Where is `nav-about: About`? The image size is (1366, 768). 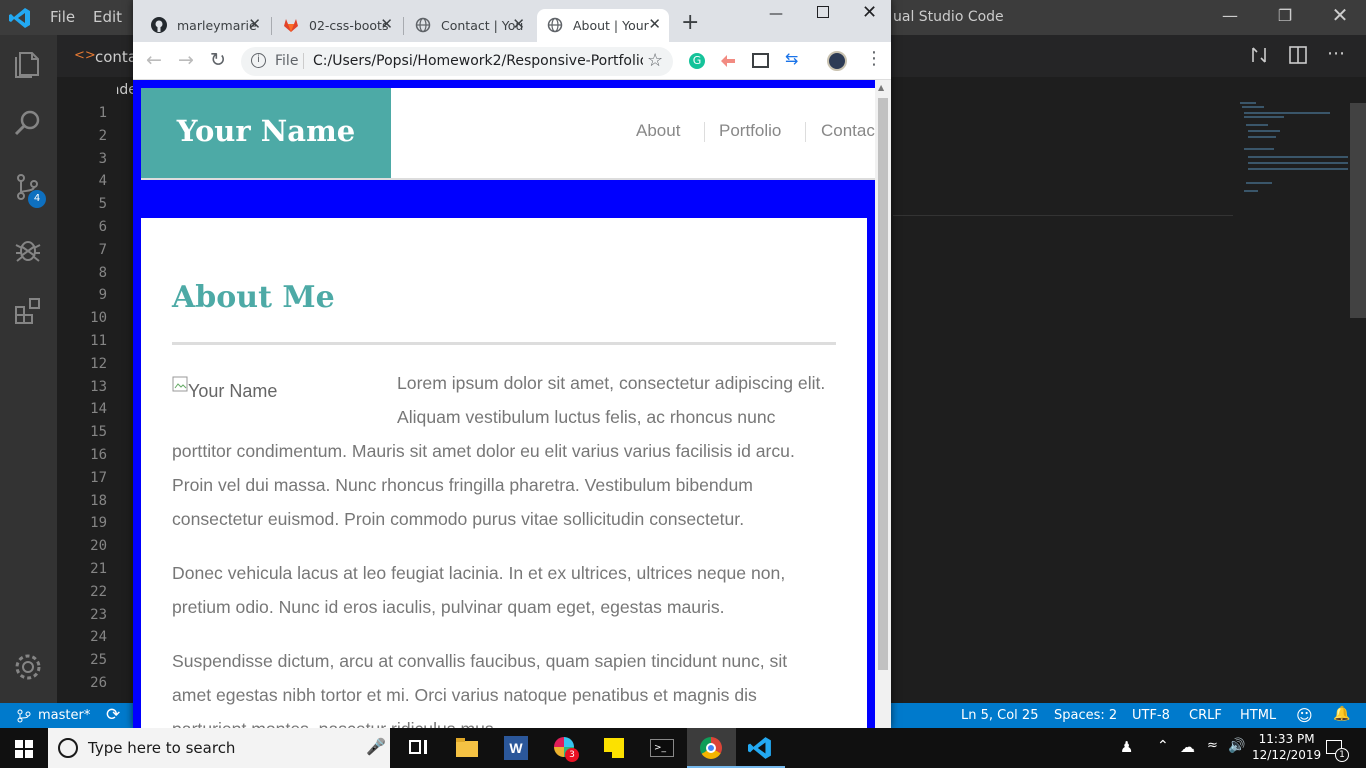 nav-about: About is located at coordinates (658, 131).